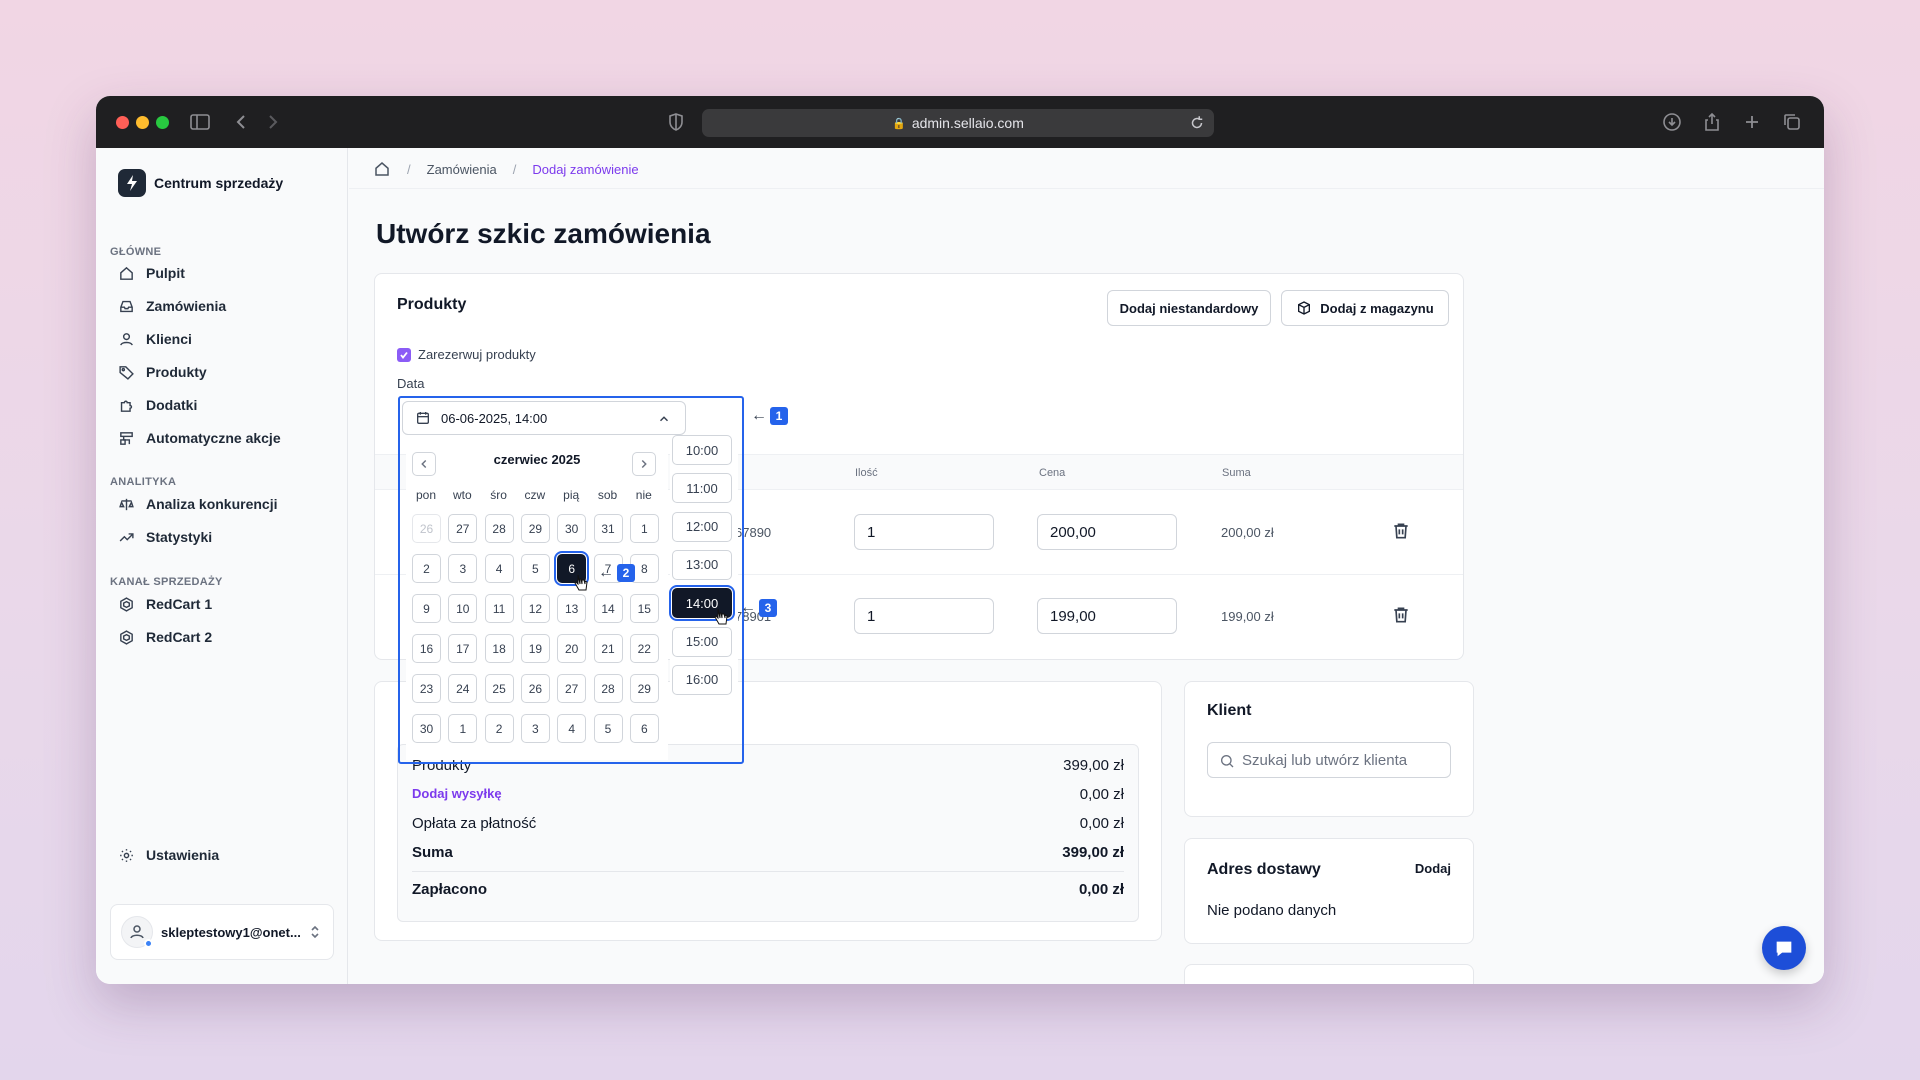 The image size is (1920, 1080). I want to click on time-option: 16:00, so click(702, 679).